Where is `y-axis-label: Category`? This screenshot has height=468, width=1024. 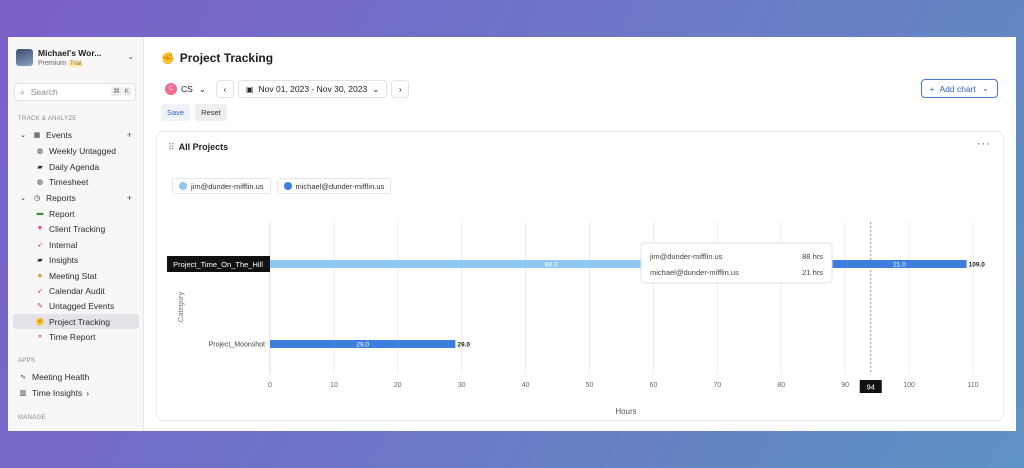
y-axis-label: Category is located at coordinates (180, 307).